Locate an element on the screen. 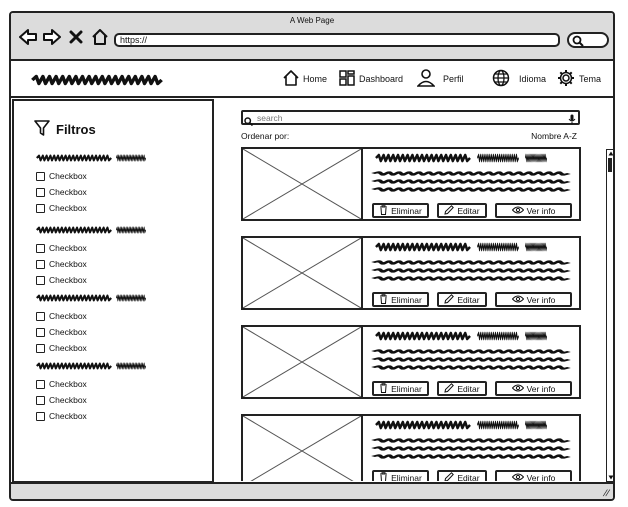 The image size is (628, 507). filter-icon is located at coordinates (42, 129).